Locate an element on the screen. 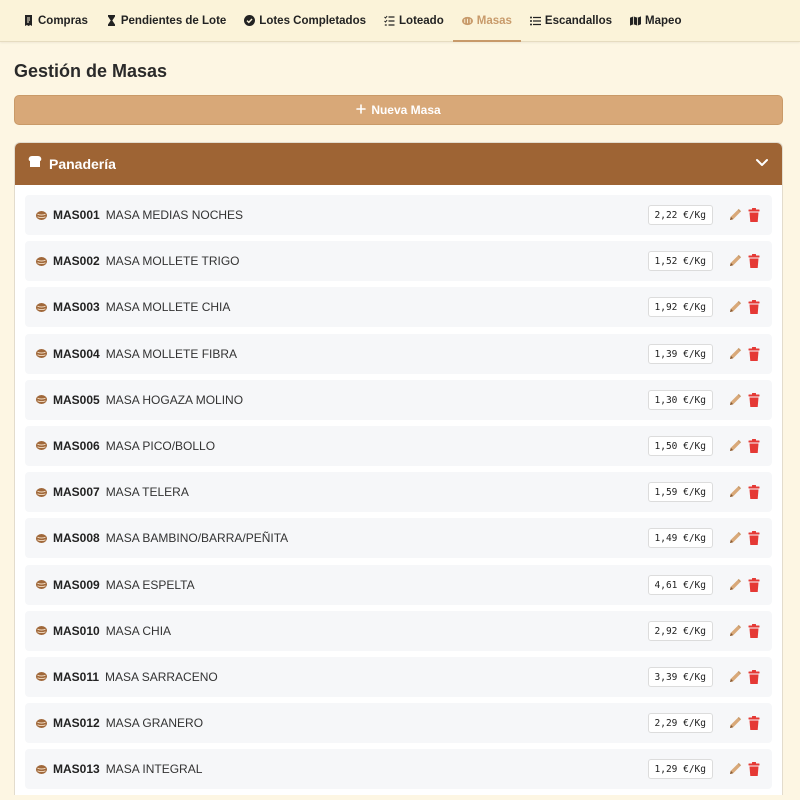  price-badge: 1,30 €/Kg is located at coordinates (680, 399).